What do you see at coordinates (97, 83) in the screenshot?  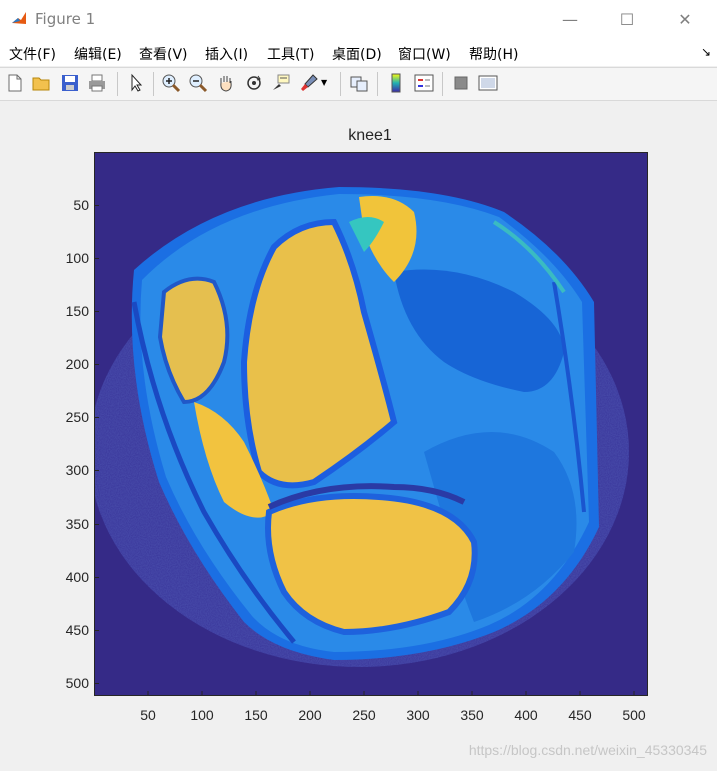 I see `print-icon` at bounding box center [97, 83].